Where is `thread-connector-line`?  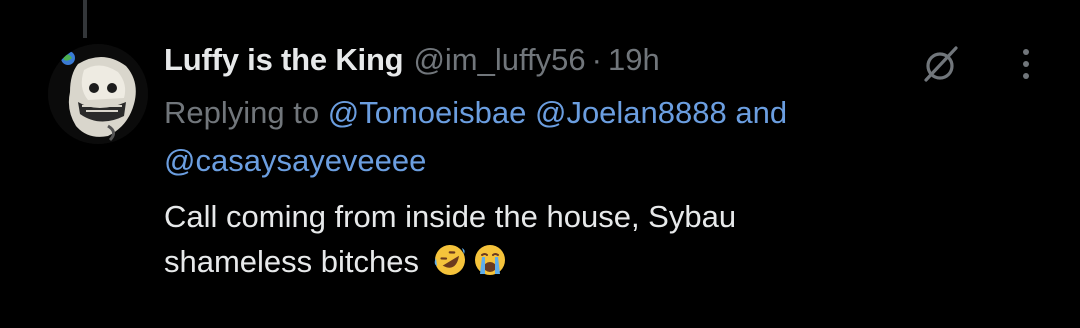 thread-connector-line is located at coordinates (85, 19).